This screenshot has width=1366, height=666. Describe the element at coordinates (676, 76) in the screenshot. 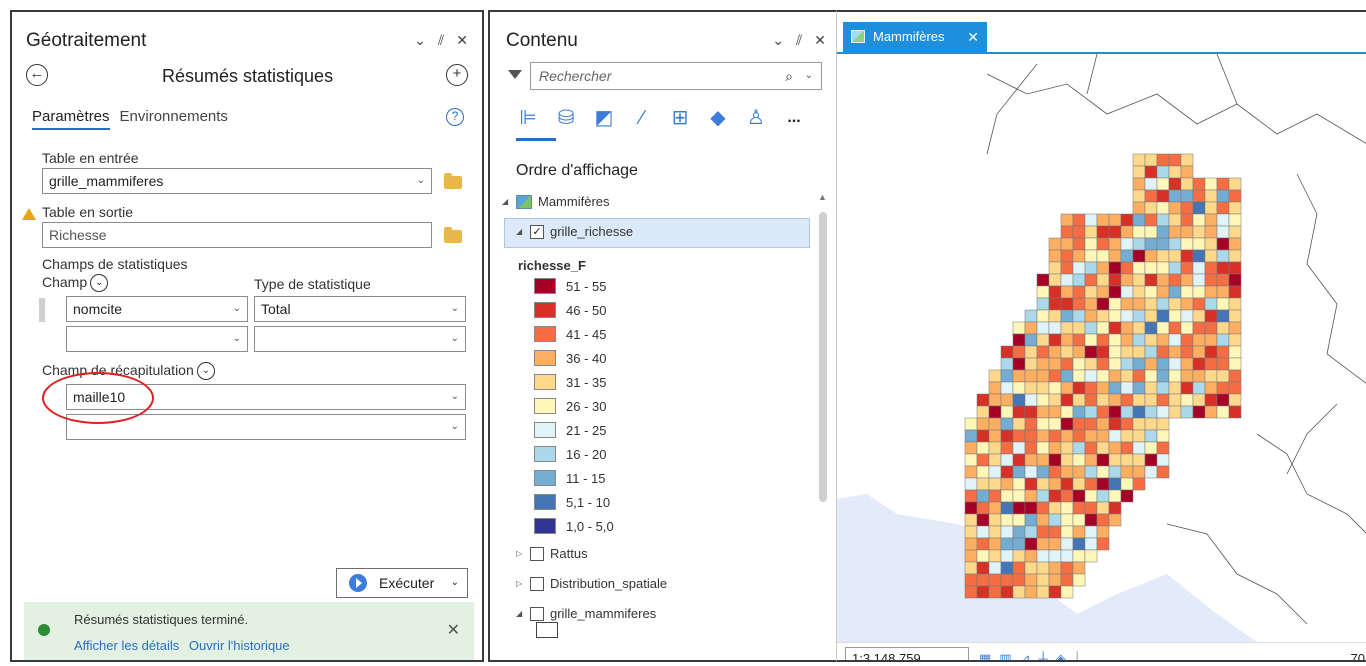

I see `search-input: Rechercher ⌕ ⌄` at that location.